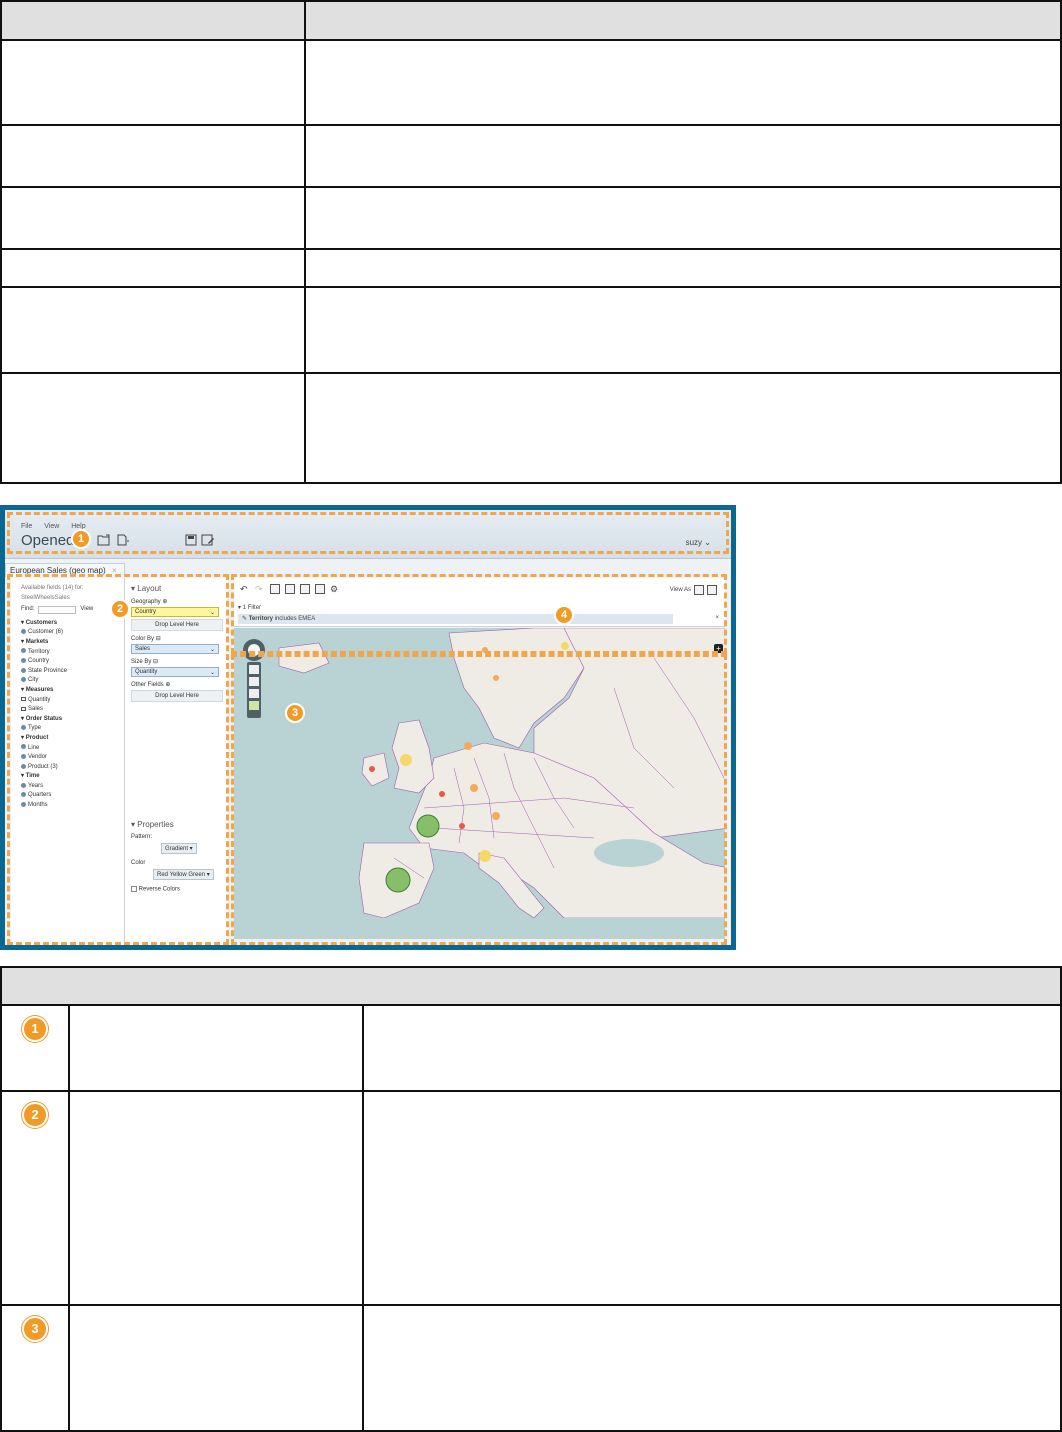  Describe the element at coordinates (134, 889) in the screenshot. I see `reverse-colors-checkbox` at that location.